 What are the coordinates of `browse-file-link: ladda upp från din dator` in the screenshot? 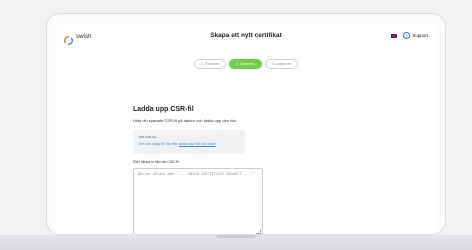 It's located at (197, 144).